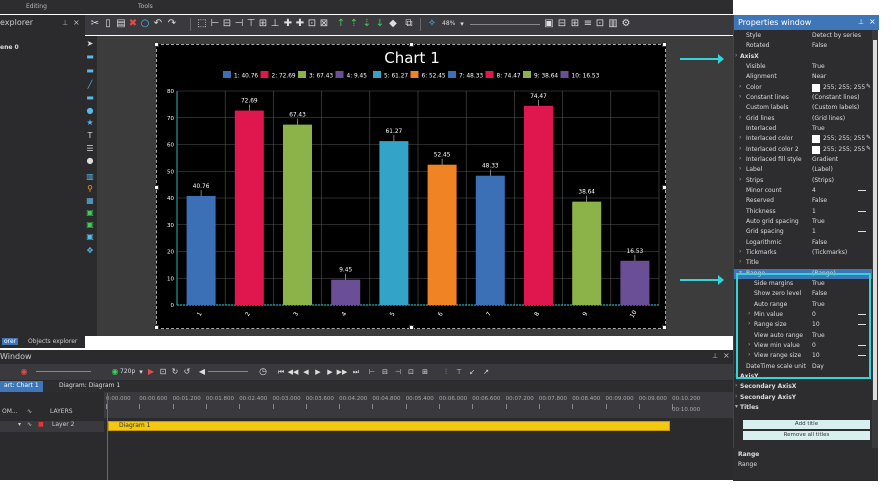 The height and width of the screenshot is (495, 894). What do you see at coordinates (202, 24) in the screenshot?
I see `select-area-icon: ⬚` at bounding box center [202, 24].